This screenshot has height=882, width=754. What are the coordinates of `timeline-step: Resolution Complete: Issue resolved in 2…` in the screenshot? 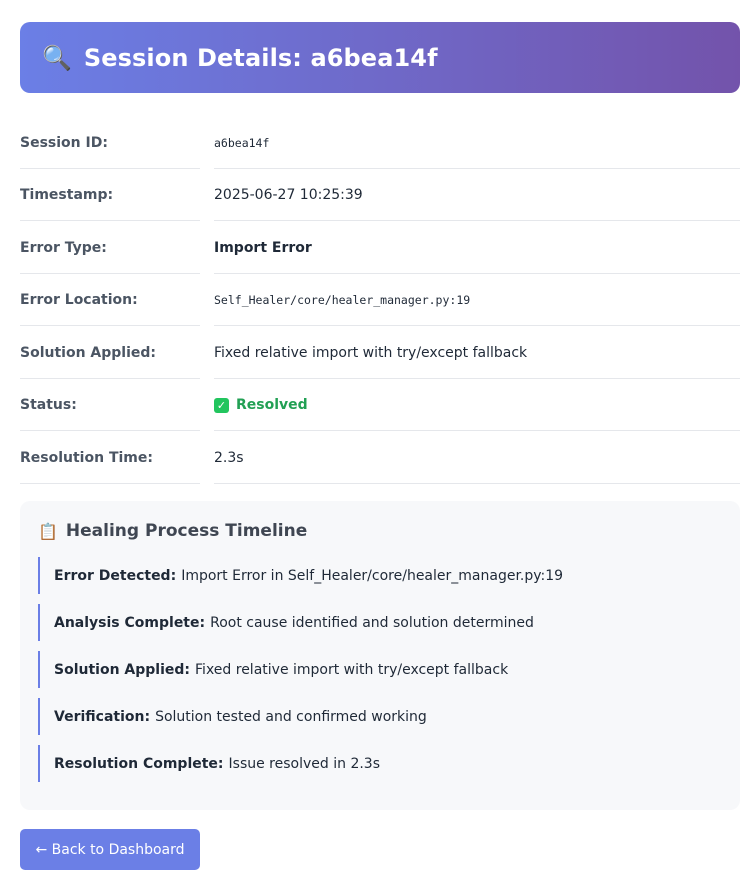 It's located at (380, 763).